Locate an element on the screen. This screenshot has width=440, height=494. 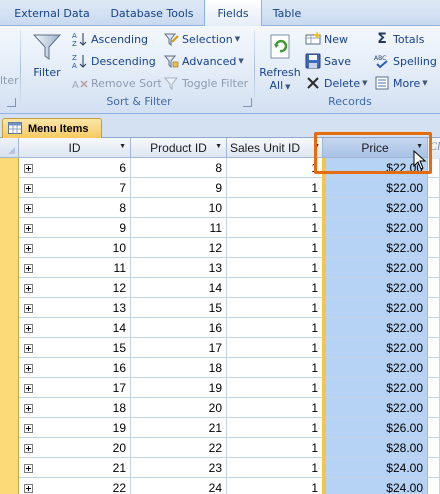
table-row: 8 10 1 $22.00 is located at coordinates (220, 208).